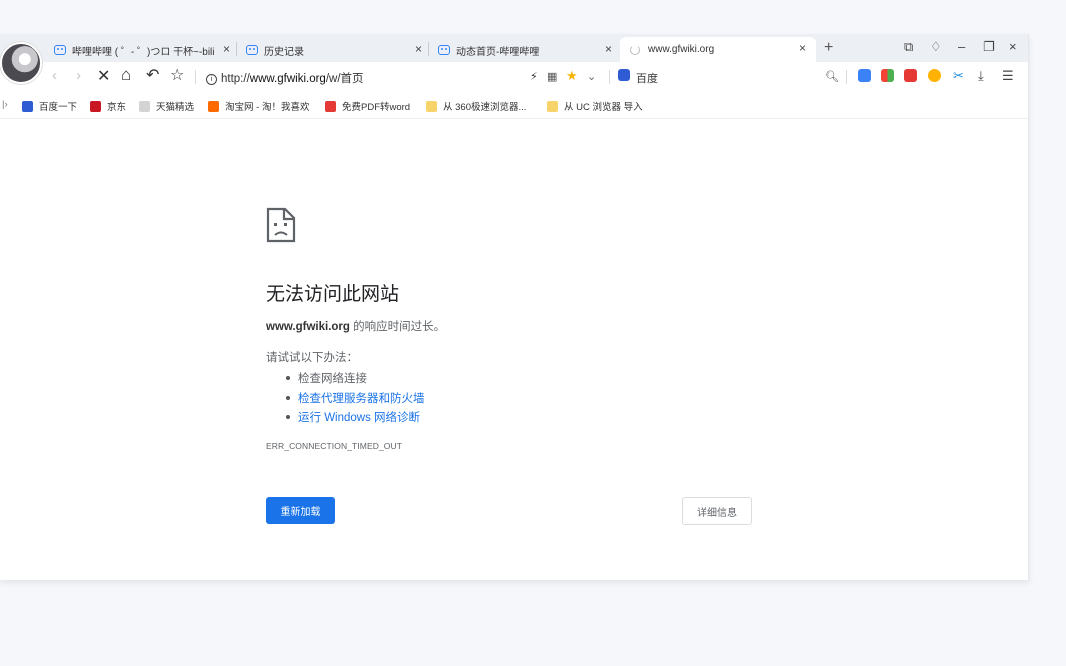 This screenshot has width=1066, height=666. Describe the element at coordinates (591, 76) in the screenshot. I see `chevron-down-icon: ⌄` at that location.